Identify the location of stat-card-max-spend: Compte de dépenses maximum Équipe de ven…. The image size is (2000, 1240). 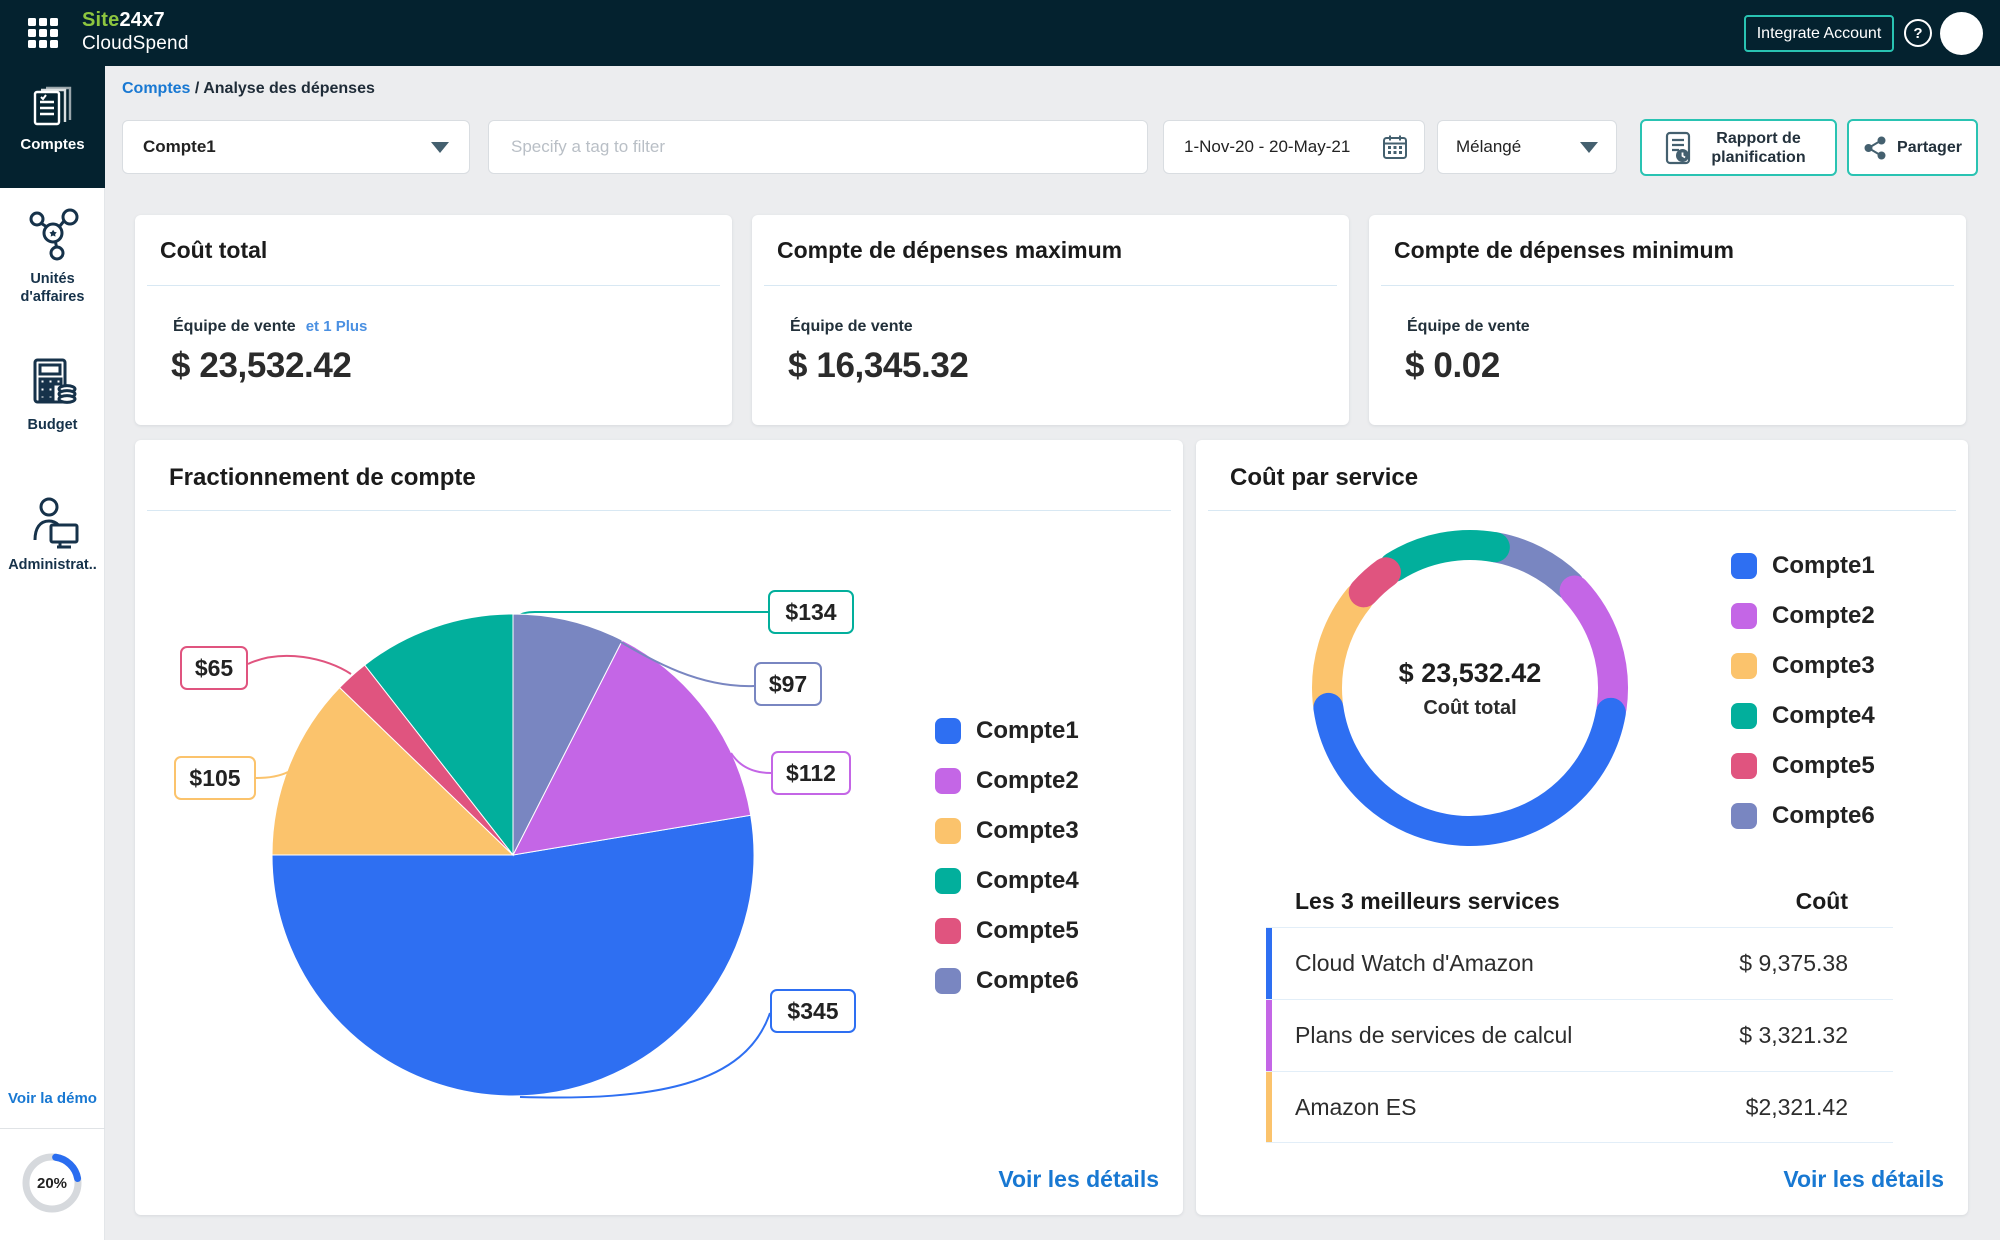
(1050, 320).